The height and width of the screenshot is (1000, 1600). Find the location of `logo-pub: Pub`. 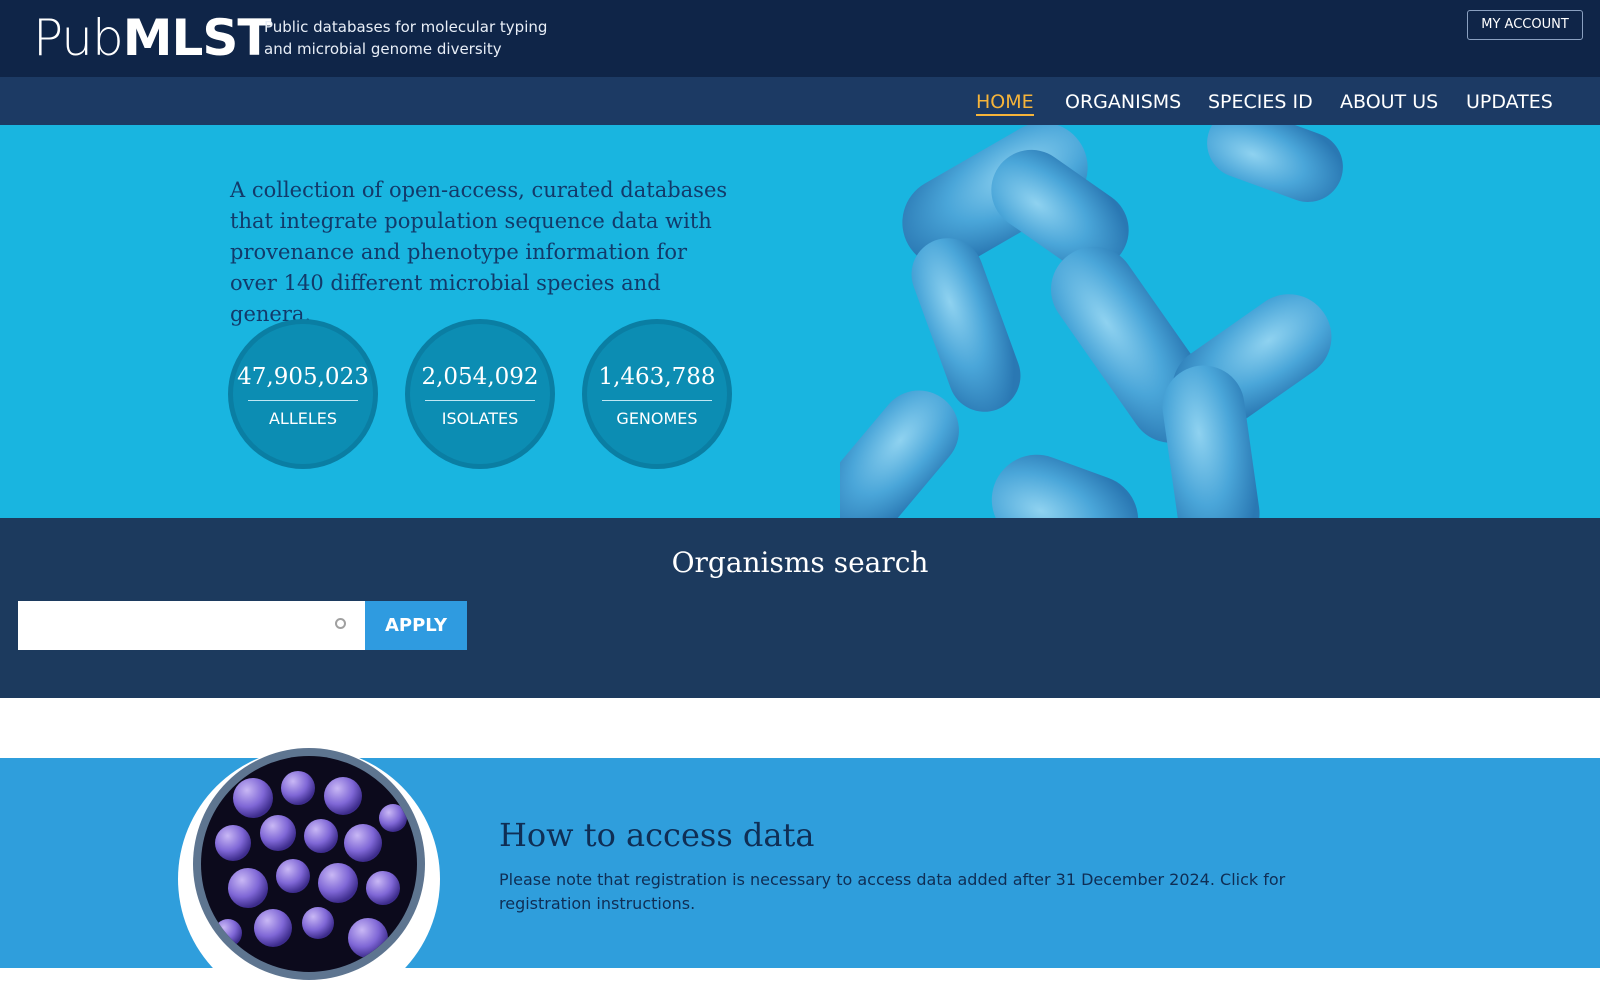

logo-pub: Pub is located at coordinates (78, 38).